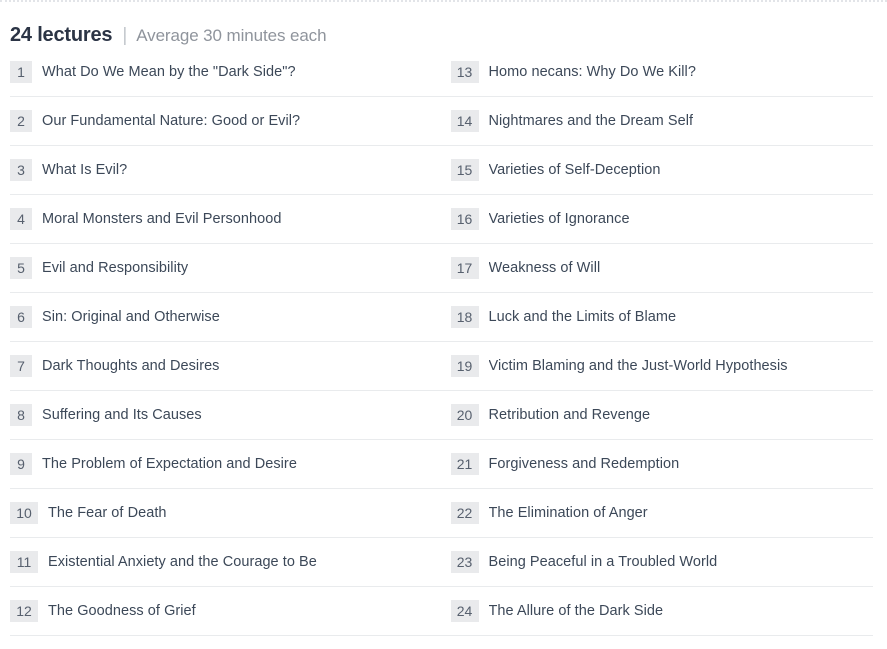  I want to click on lecture-item: 23 Being Peaceful in a Troubled World, so click(662, 562).